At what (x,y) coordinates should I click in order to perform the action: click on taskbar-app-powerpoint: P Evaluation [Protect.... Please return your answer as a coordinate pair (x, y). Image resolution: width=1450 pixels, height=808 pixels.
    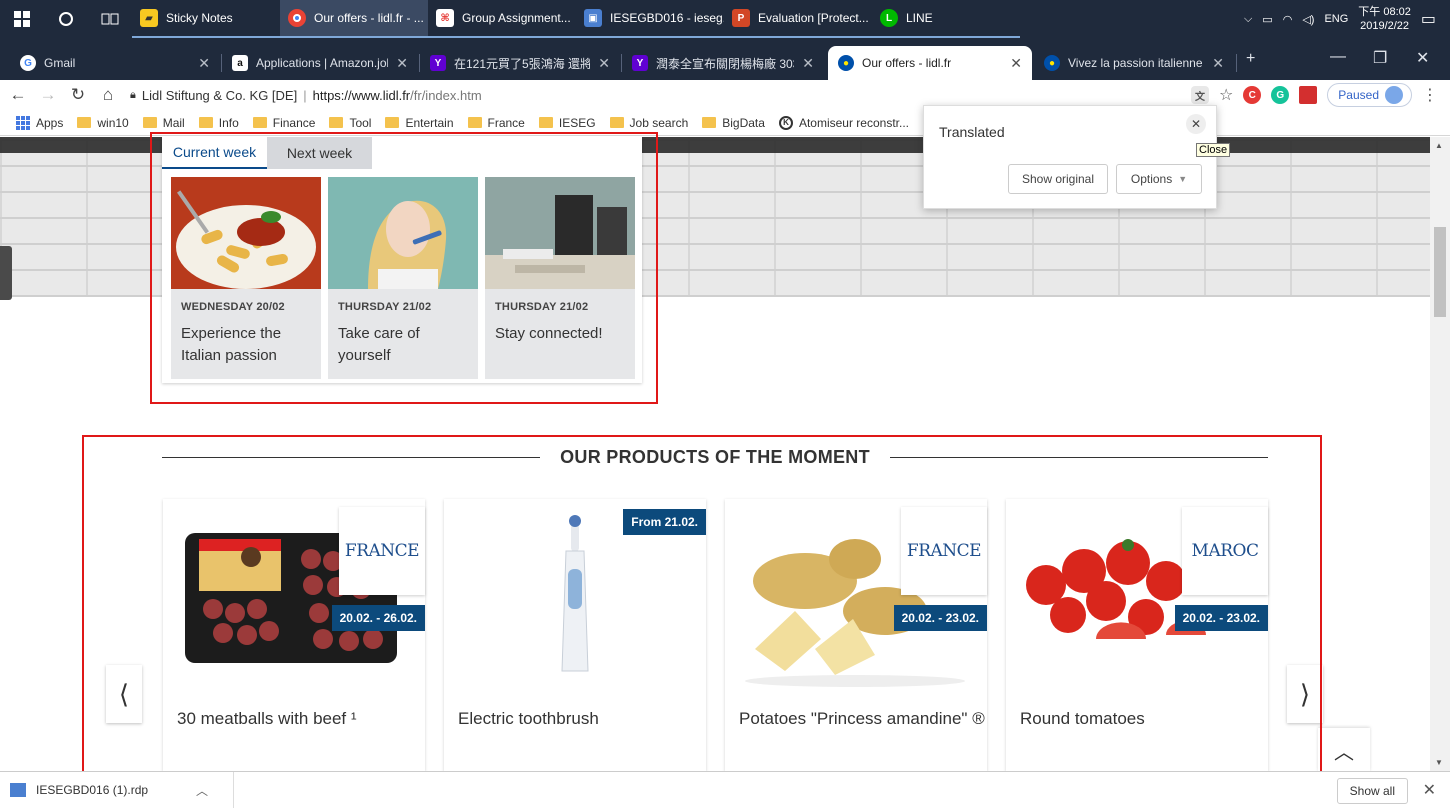
    Looking at the image, I should click on (798, 19).